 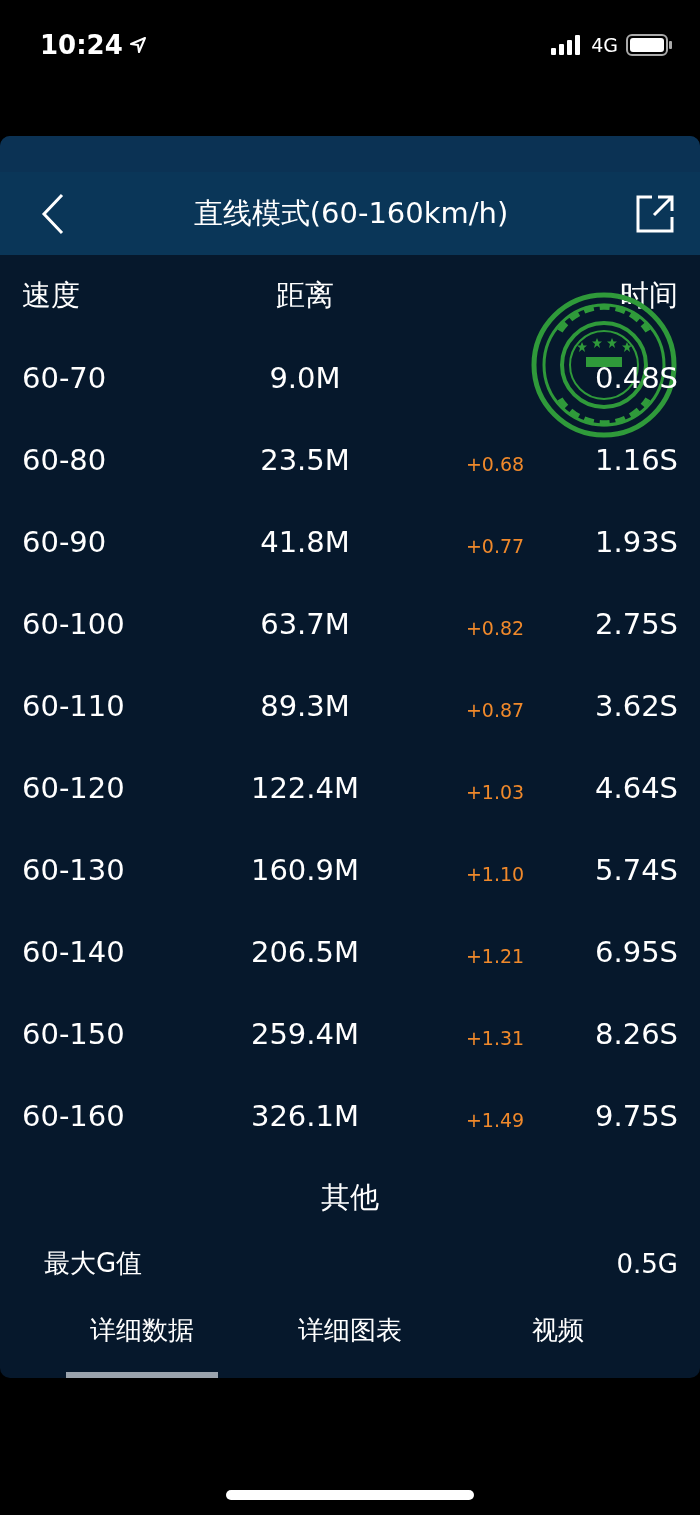 I want to click on stat-label: 最大G值, so click(x=93, y=1263).